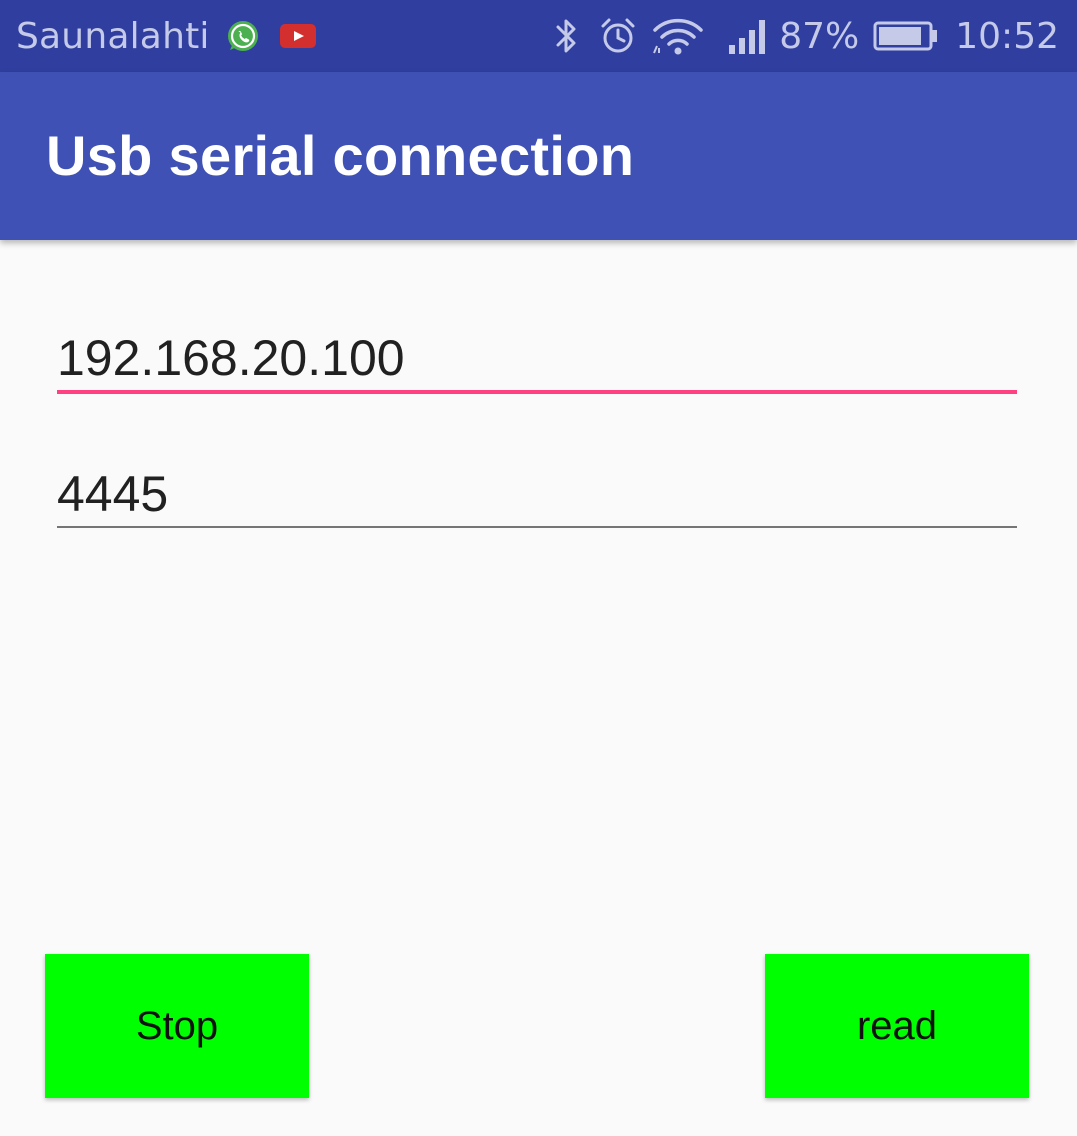  What do you see at coordinates (671, 36) in the screenshot?
I see `wifi-icon` at bounding box center [671, 36].